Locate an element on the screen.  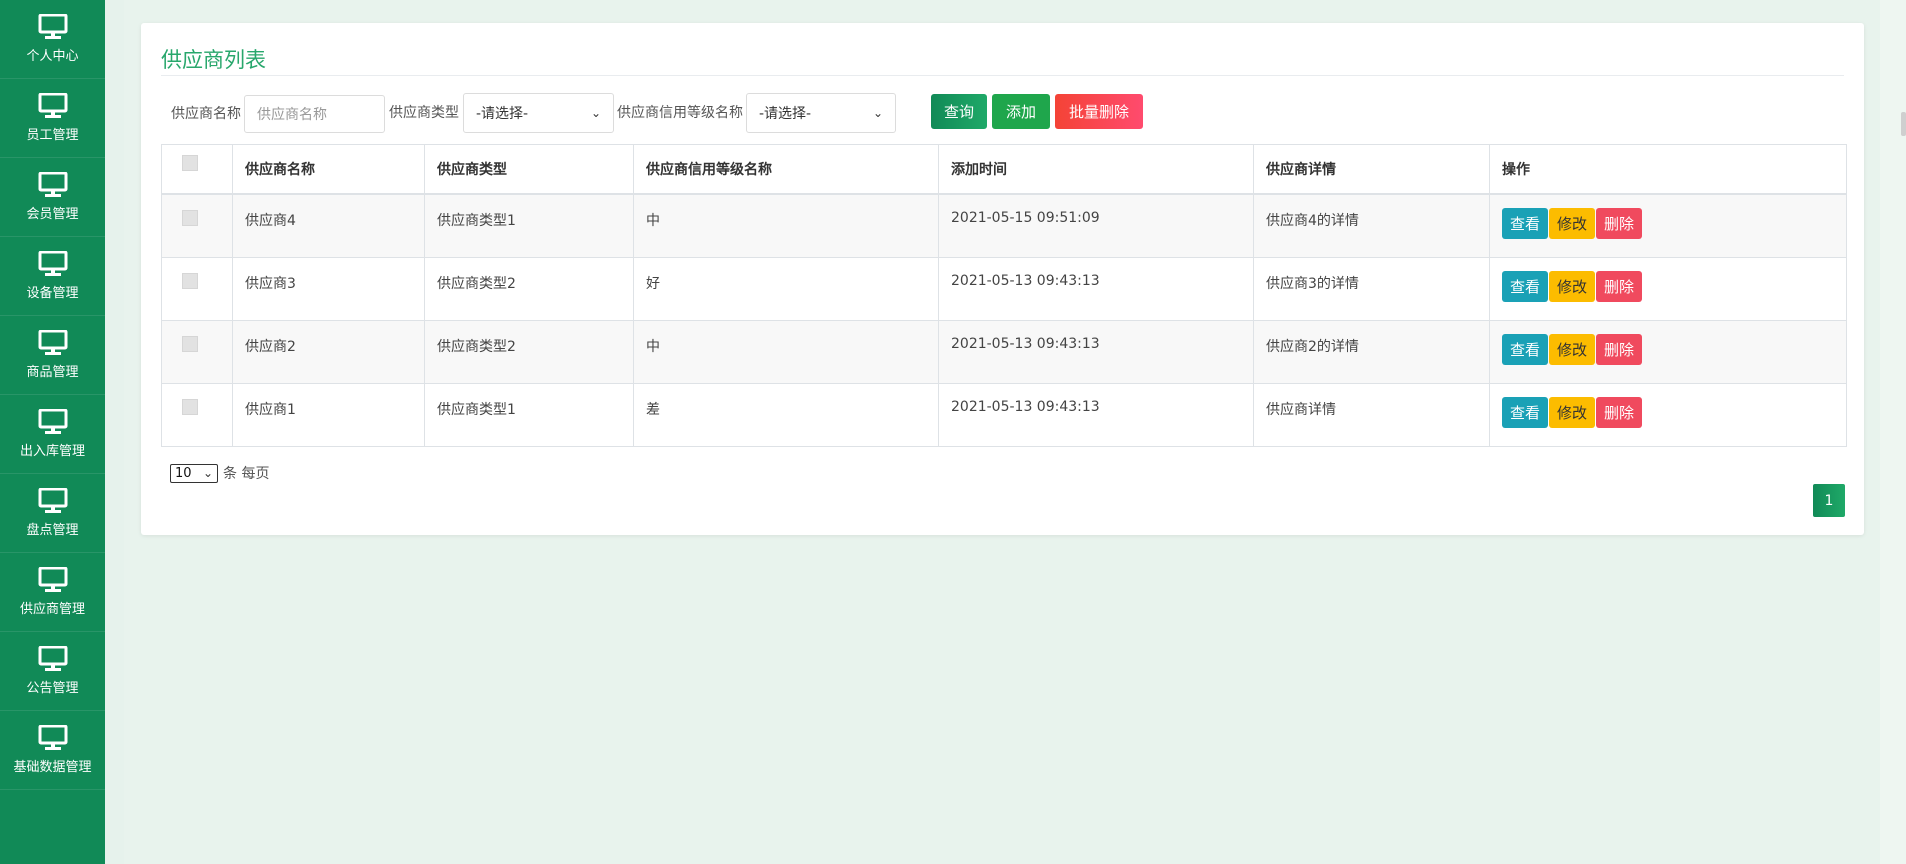
column-header: 供应商详情 is located at coordinates (1372, 169).